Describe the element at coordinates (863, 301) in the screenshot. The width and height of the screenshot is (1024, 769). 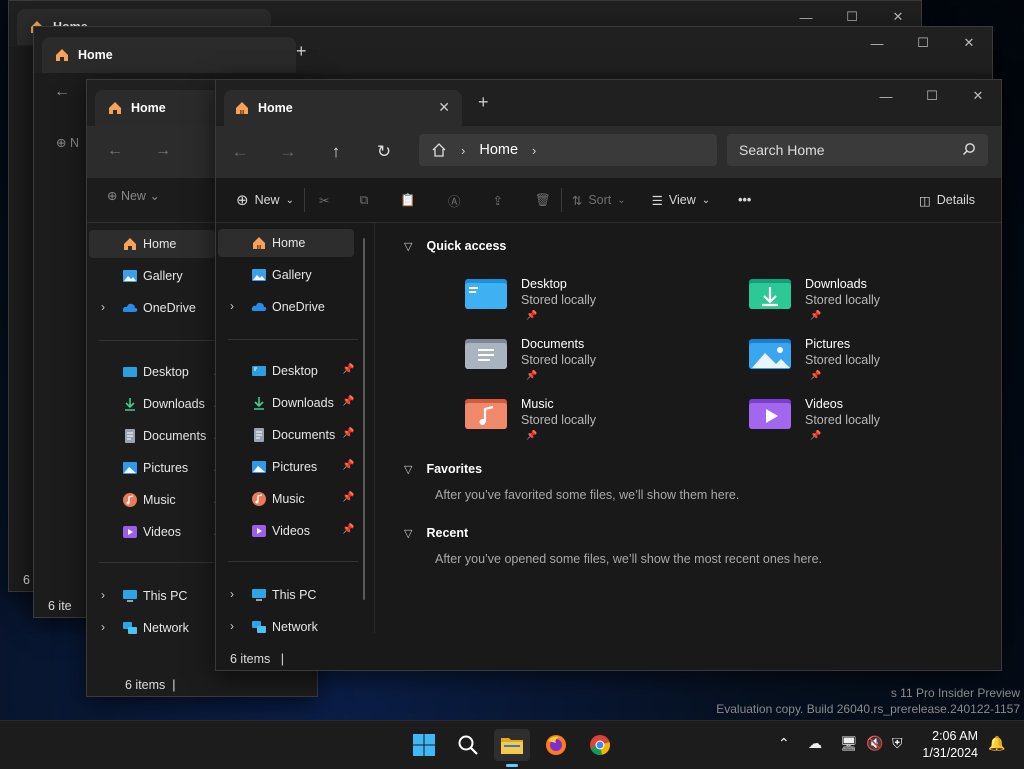
I see `quick-access-item-downloads: Downloads Stored locally 📌` at that location.